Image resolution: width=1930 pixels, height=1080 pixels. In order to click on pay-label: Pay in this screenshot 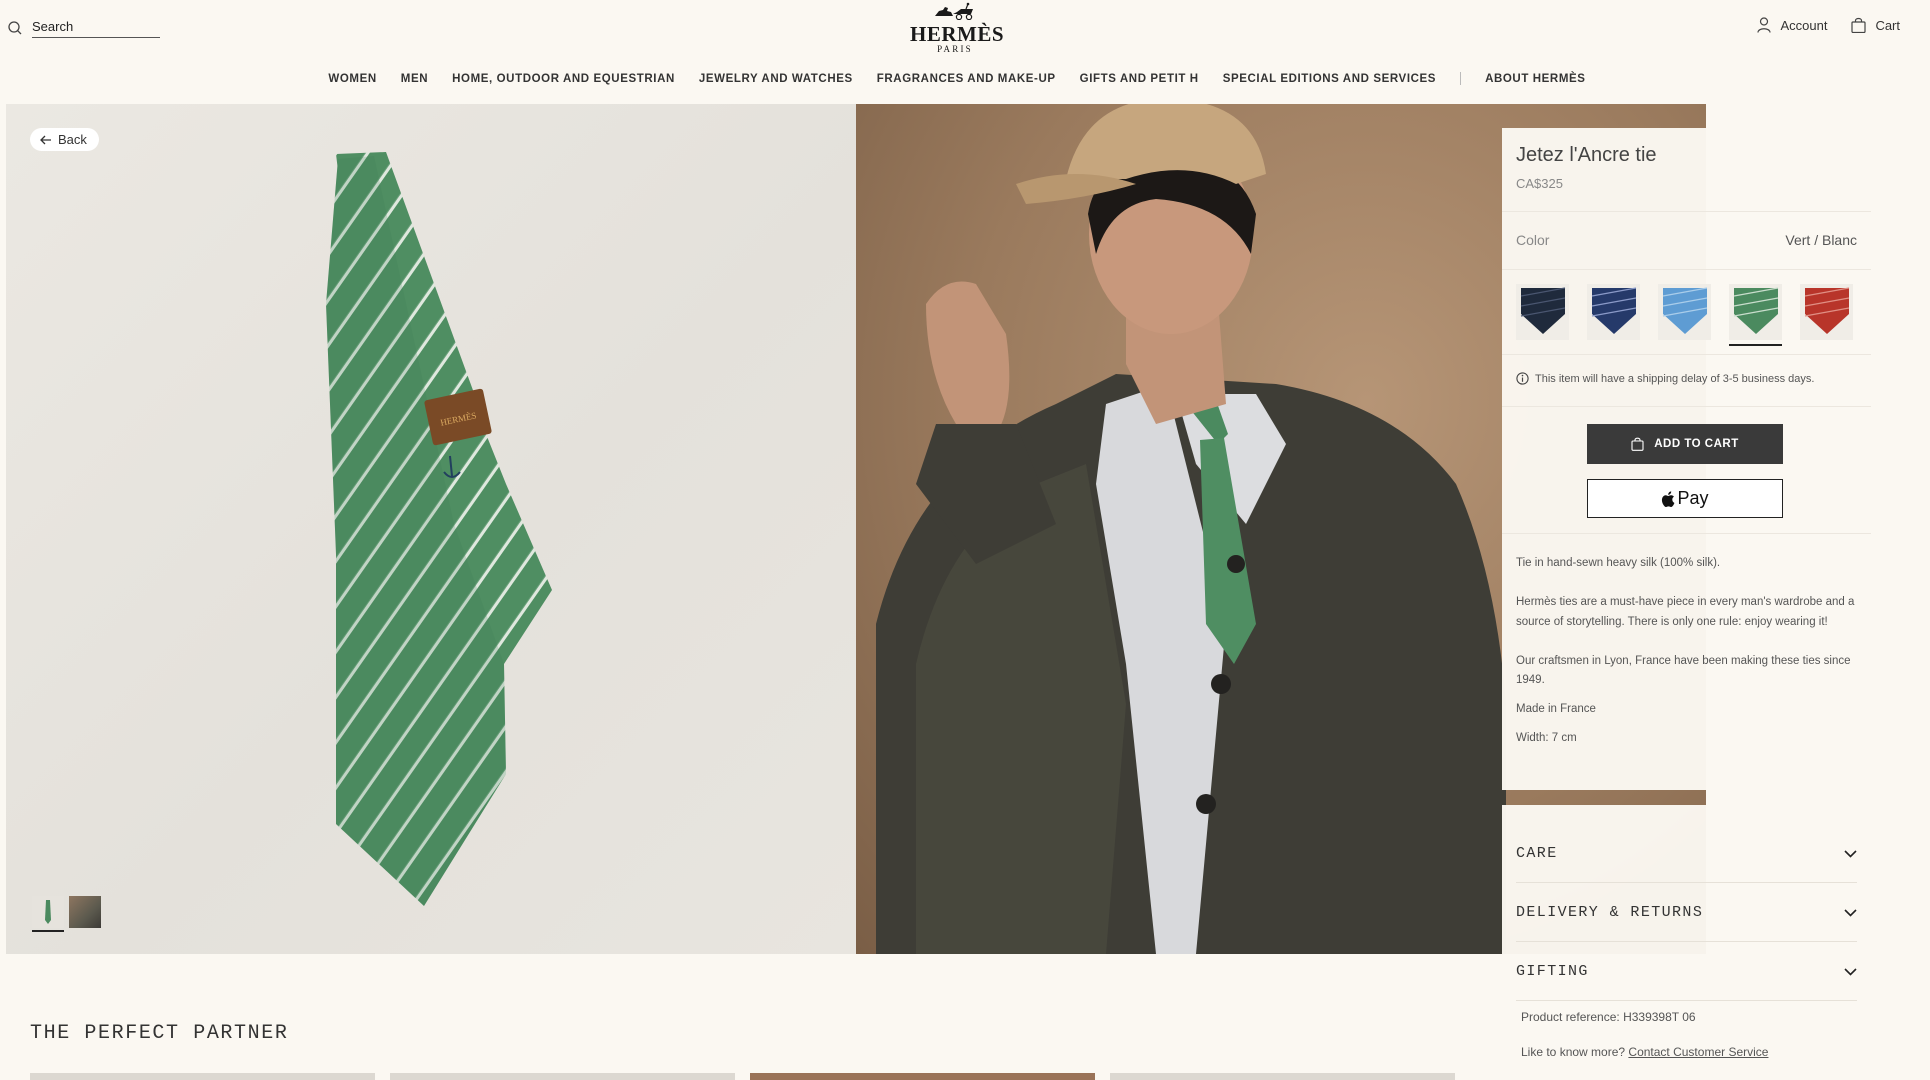, I will do `click(1693, 498)`.